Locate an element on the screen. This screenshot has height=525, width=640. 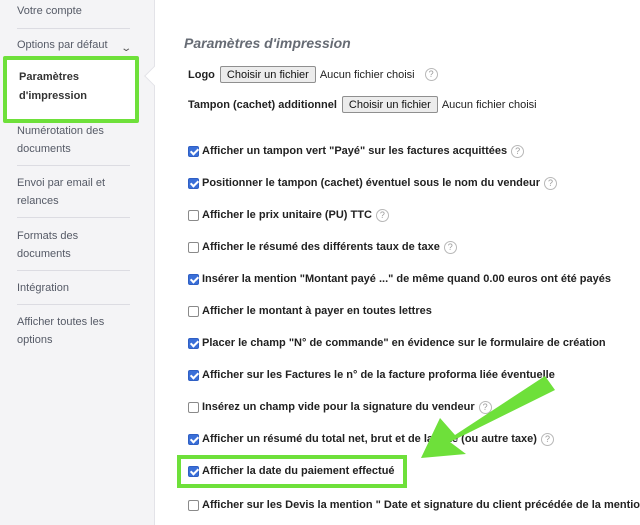
sidebar-item-parametres-impression: Paramètres d'impression is located at coordinates (71, 89).